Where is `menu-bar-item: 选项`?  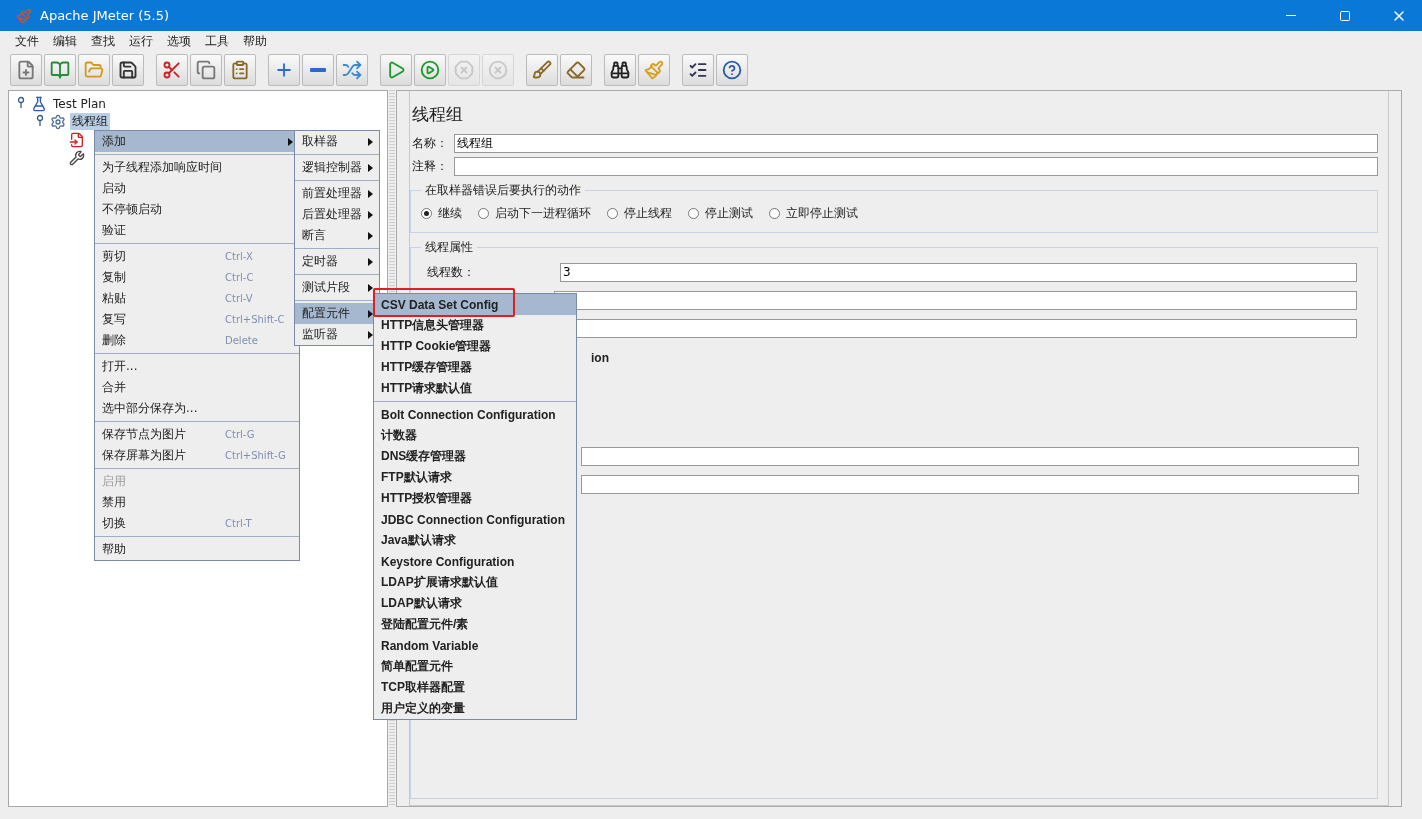
menu-bar-item: 选项 is located at coordinates (179, 41).